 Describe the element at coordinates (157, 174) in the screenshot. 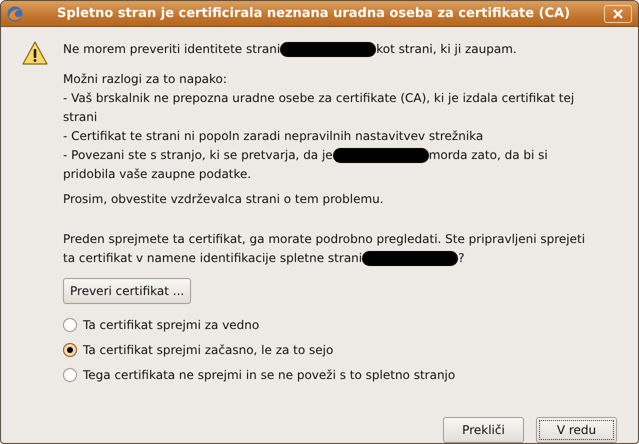

I see `message-text: pridobila vaše zaupne podatke.` at that location.